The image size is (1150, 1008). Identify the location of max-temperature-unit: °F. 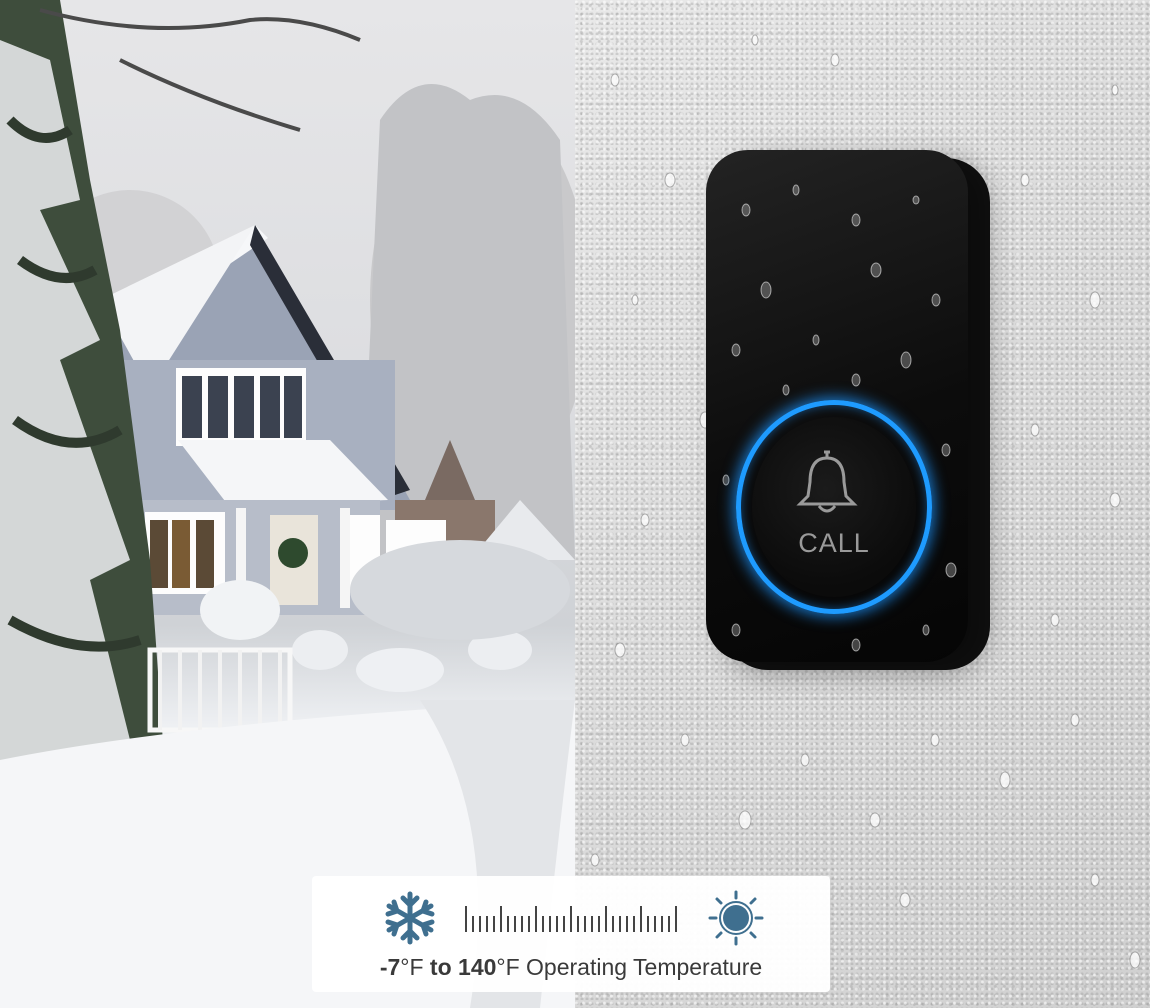
(508, 967).